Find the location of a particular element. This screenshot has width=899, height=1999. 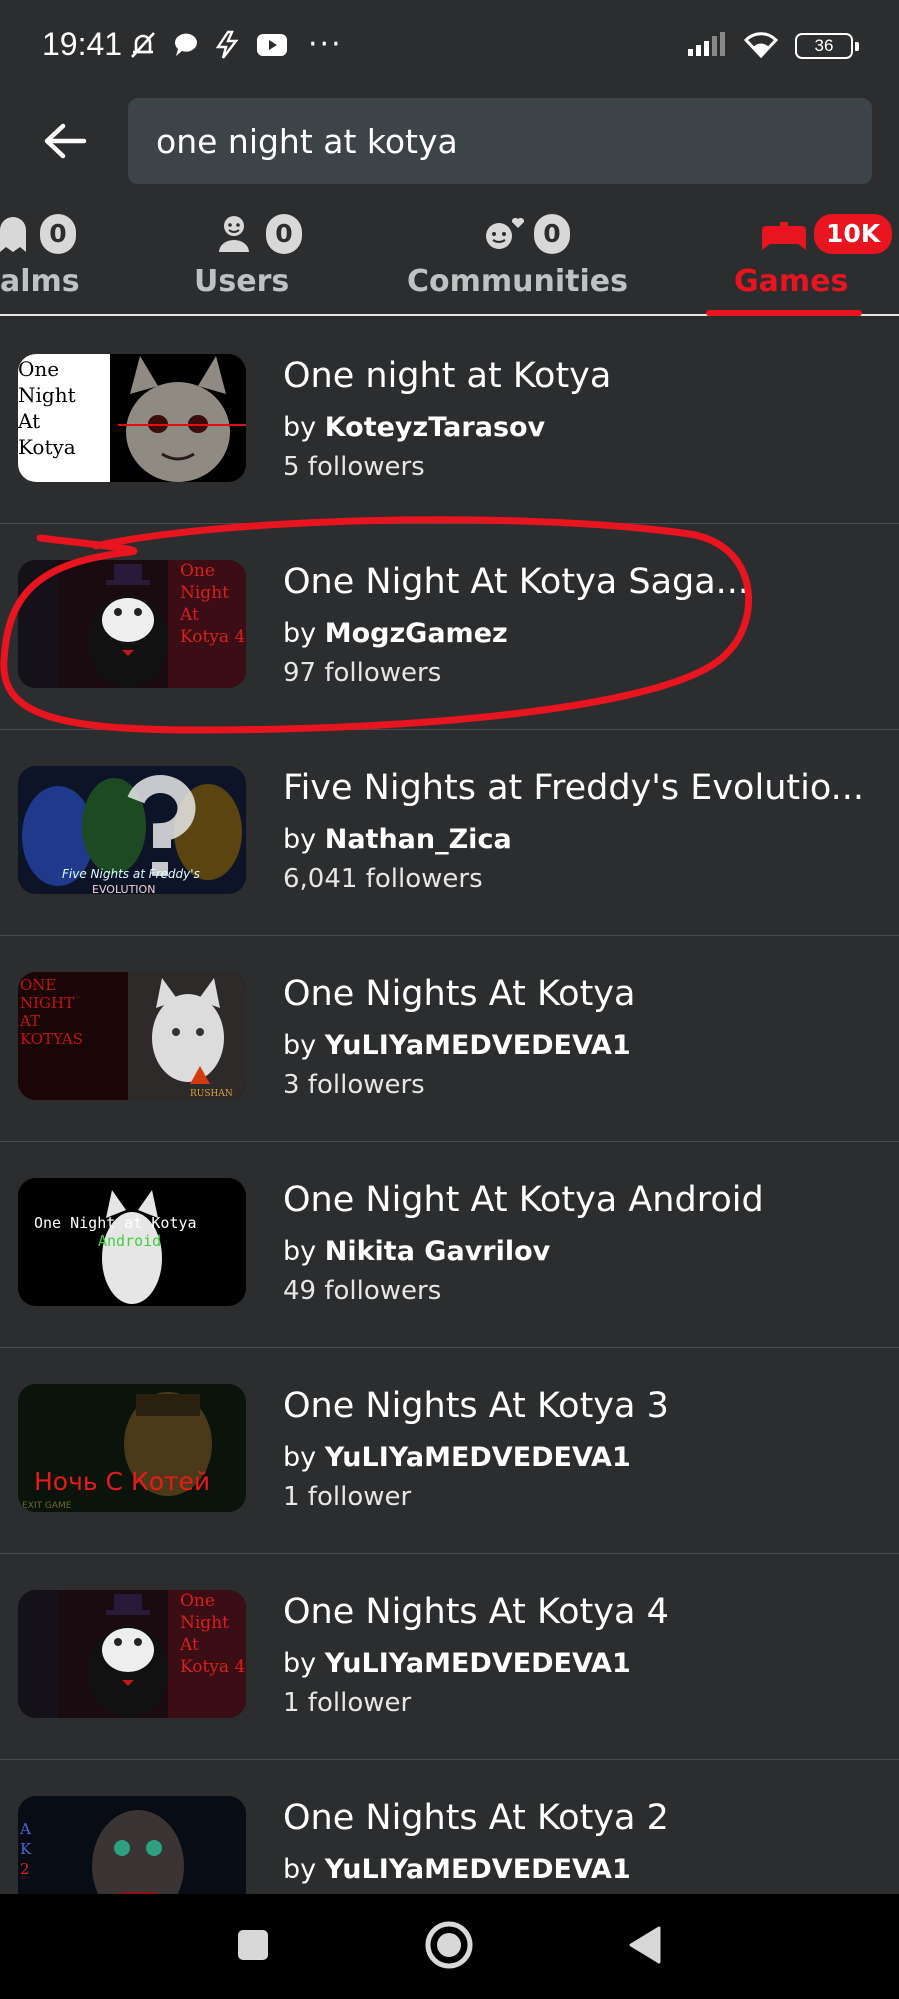

nav-back-button is located at coordinates (645, 1947).